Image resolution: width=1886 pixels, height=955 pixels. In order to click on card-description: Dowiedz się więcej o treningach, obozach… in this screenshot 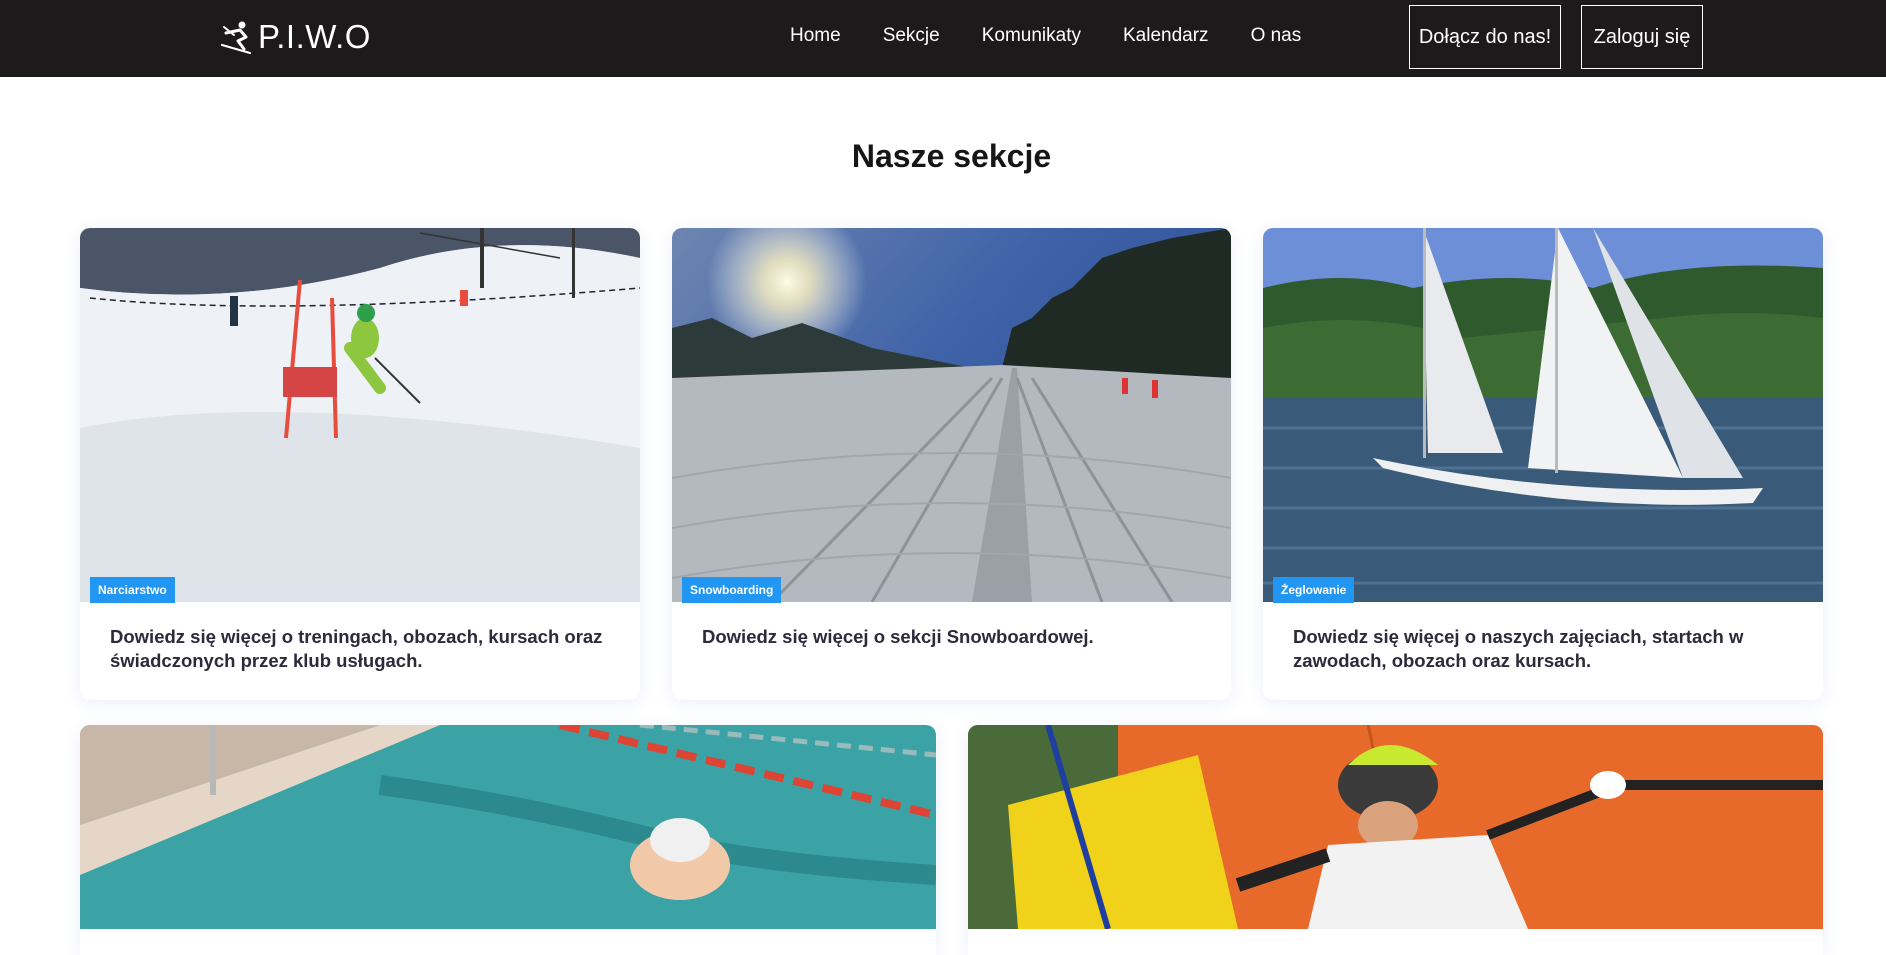, I will do `click(356, 648)`.